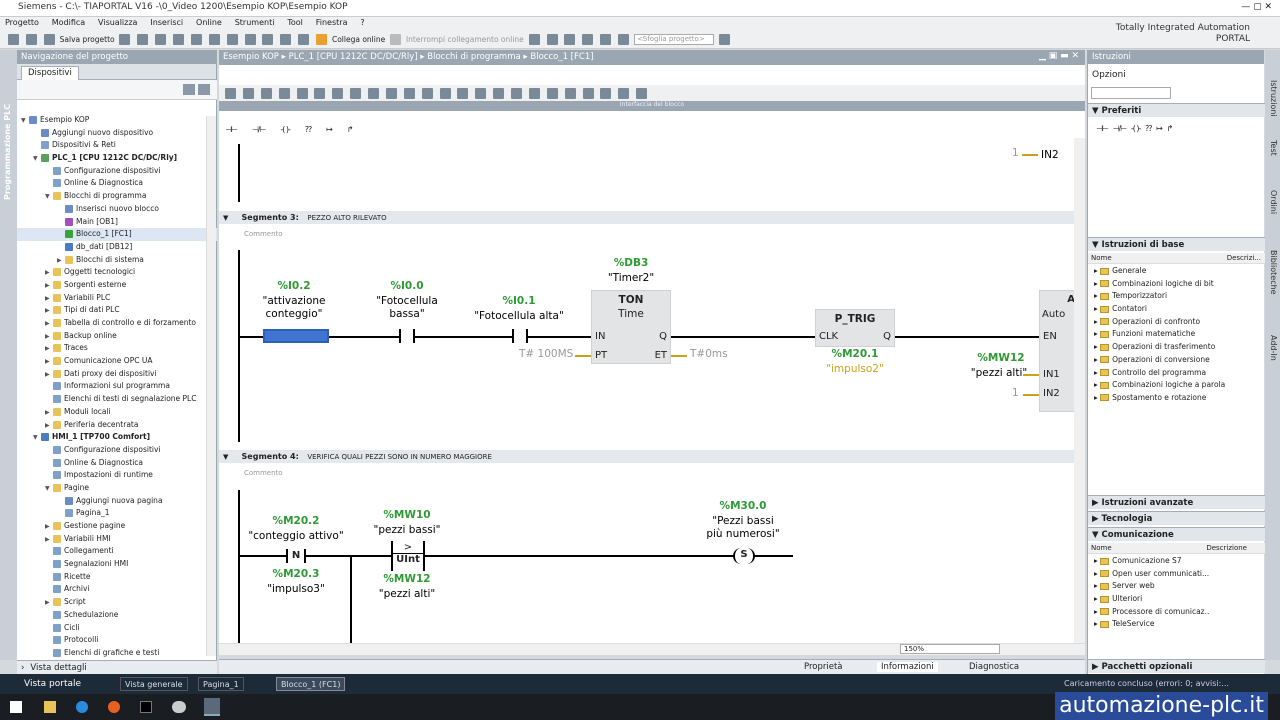 The image size is (1280, 720). I want to click on menu-modifica: Modifica, so click(68, 22).